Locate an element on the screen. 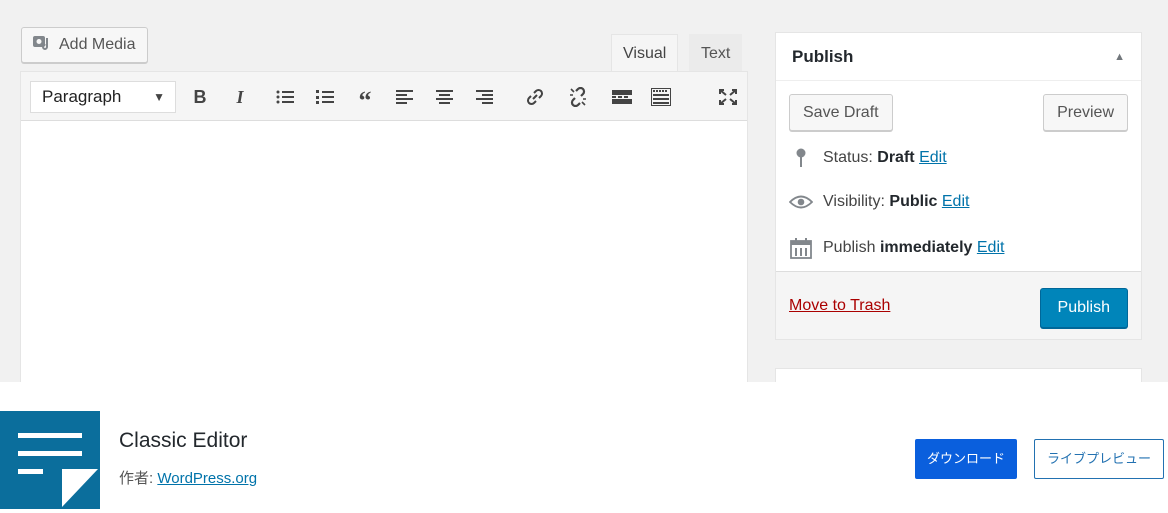  status-row: Status: Draft Edit is located at coordinates (868, 158).